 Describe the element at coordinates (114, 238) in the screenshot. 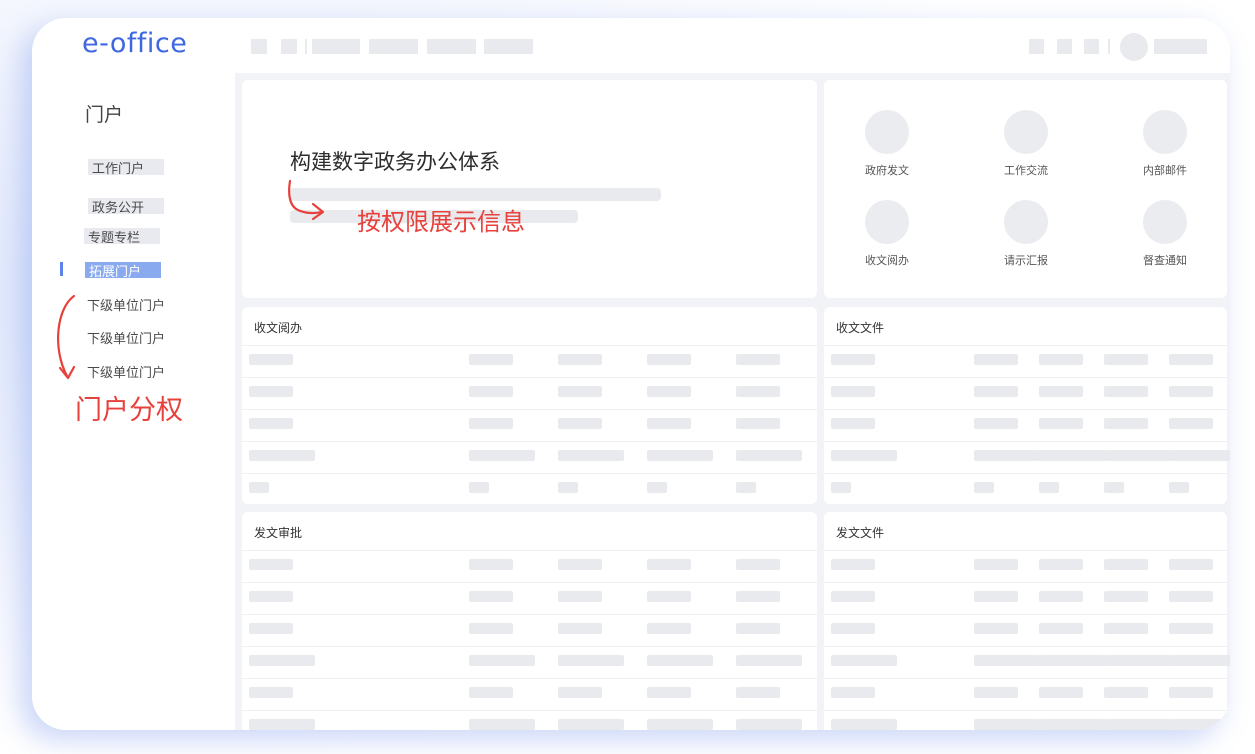

I see `sidebar-item-label: 专题专栏` at that location.